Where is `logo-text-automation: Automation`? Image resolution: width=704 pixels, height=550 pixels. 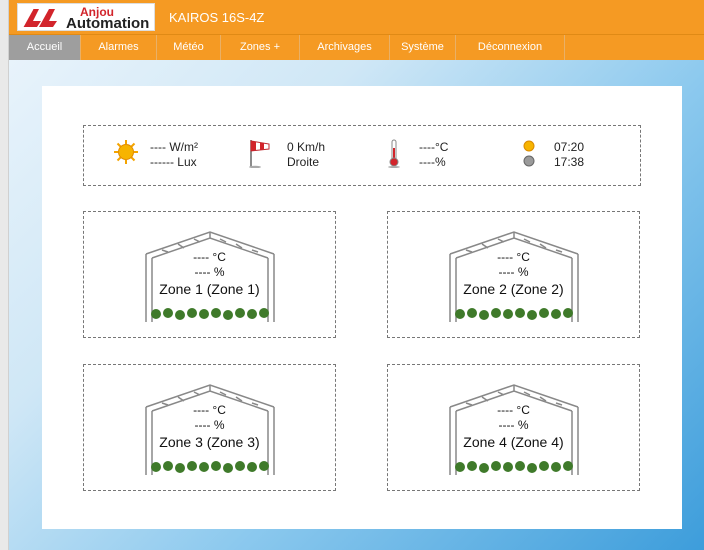 logo-text-automation: Automation is located at coordinates (108, 23).